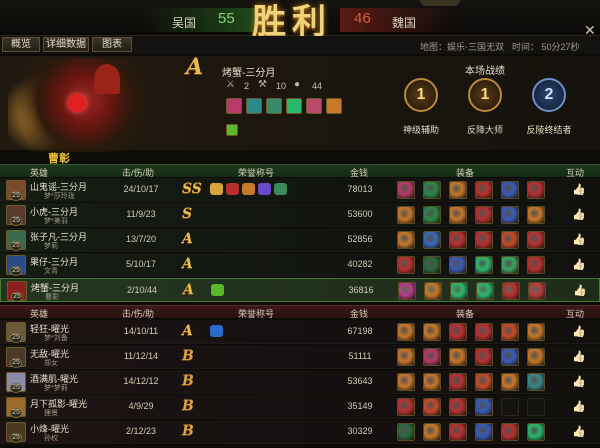 This screenshot has width=600, height=448. I want to click on grade-badge: B, so click(188, 406).